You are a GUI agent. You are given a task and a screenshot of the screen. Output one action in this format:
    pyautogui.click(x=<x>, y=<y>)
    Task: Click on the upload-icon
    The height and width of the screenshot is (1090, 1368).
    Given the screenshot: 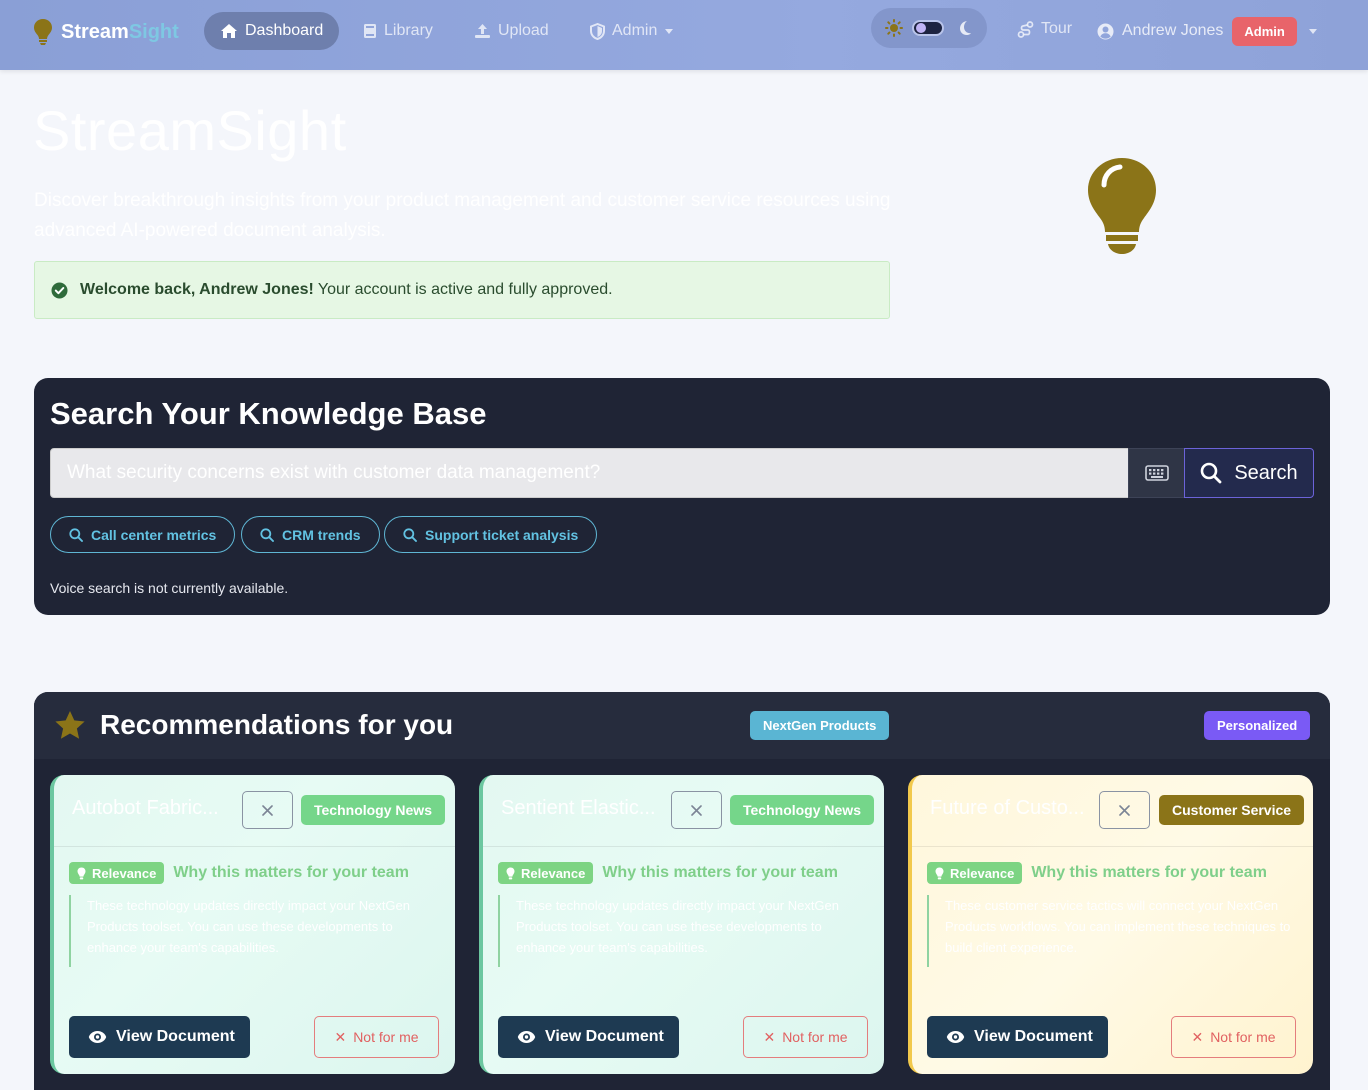 What is the action you would take?
    pyautogui.click(x=482, y=31)
    